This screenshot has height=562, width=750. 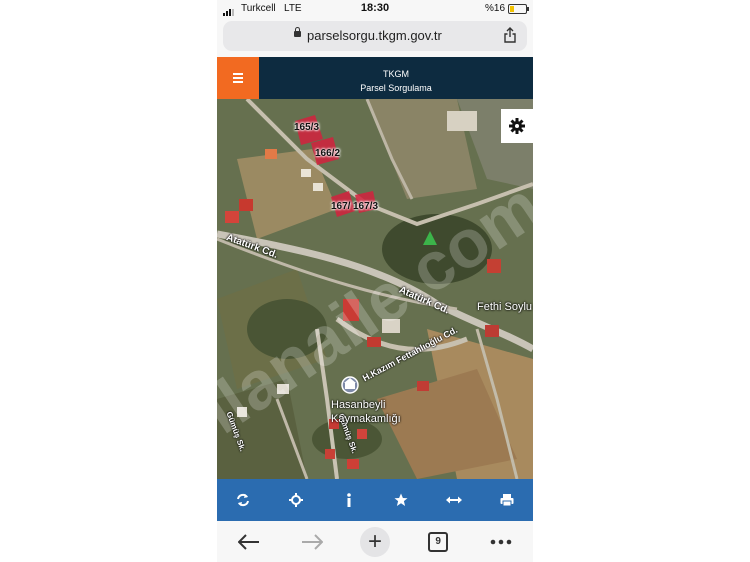 I want to click on back-button, so click(x=248, y=541).